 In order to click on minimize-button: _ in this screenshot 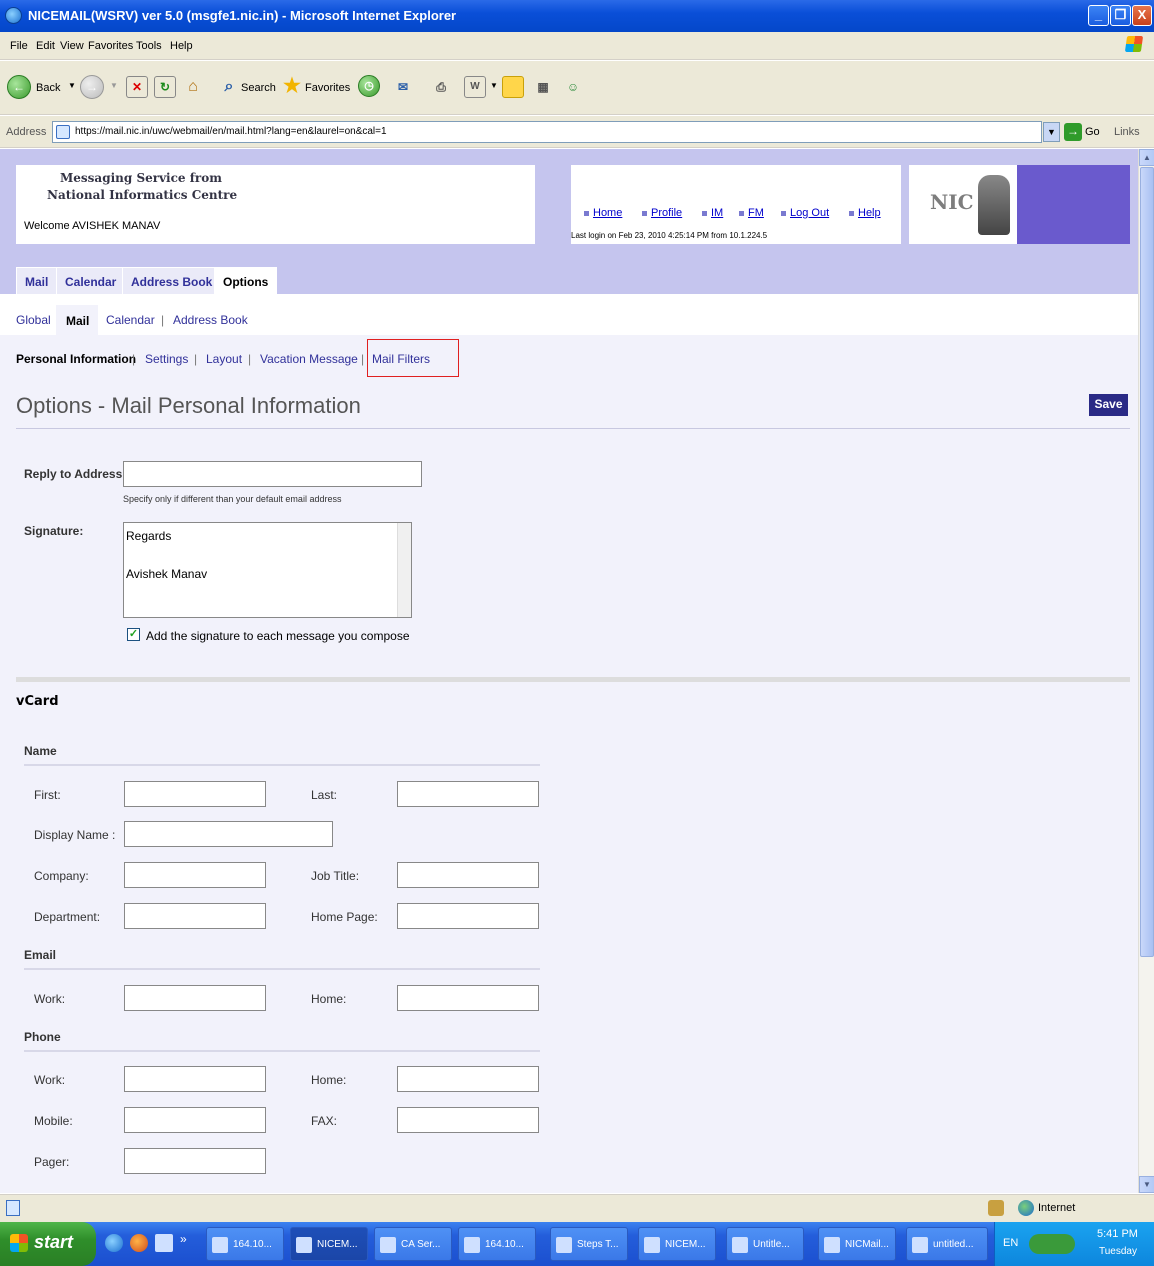, I will do `click(1098, 15)`.